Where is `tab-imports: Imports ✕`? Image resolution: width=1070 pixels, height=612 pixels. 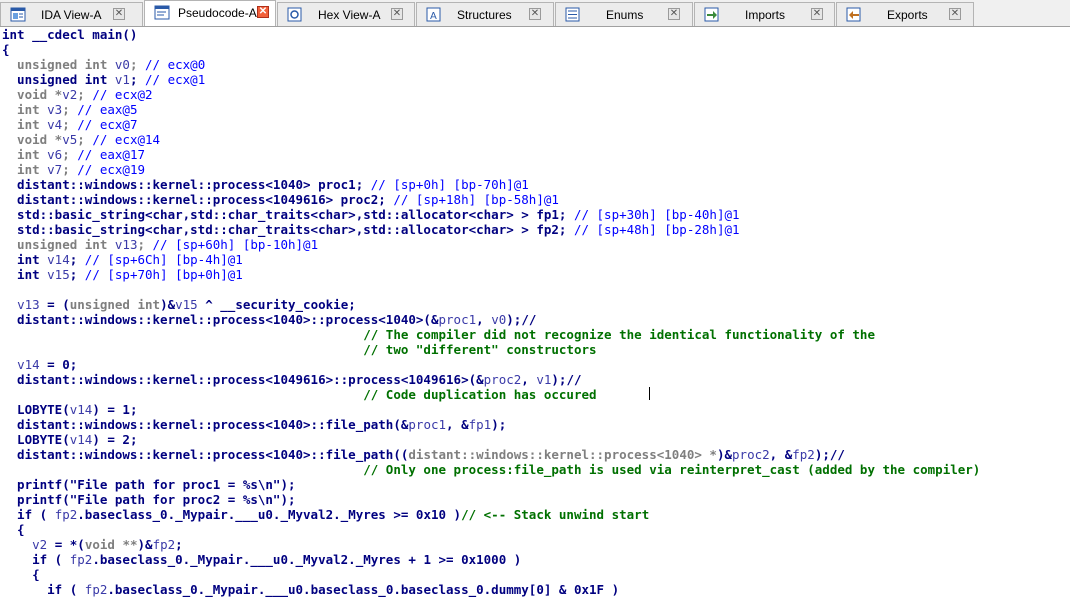 tab-imports: Imports ✕ is located at coordinates (764, 14).